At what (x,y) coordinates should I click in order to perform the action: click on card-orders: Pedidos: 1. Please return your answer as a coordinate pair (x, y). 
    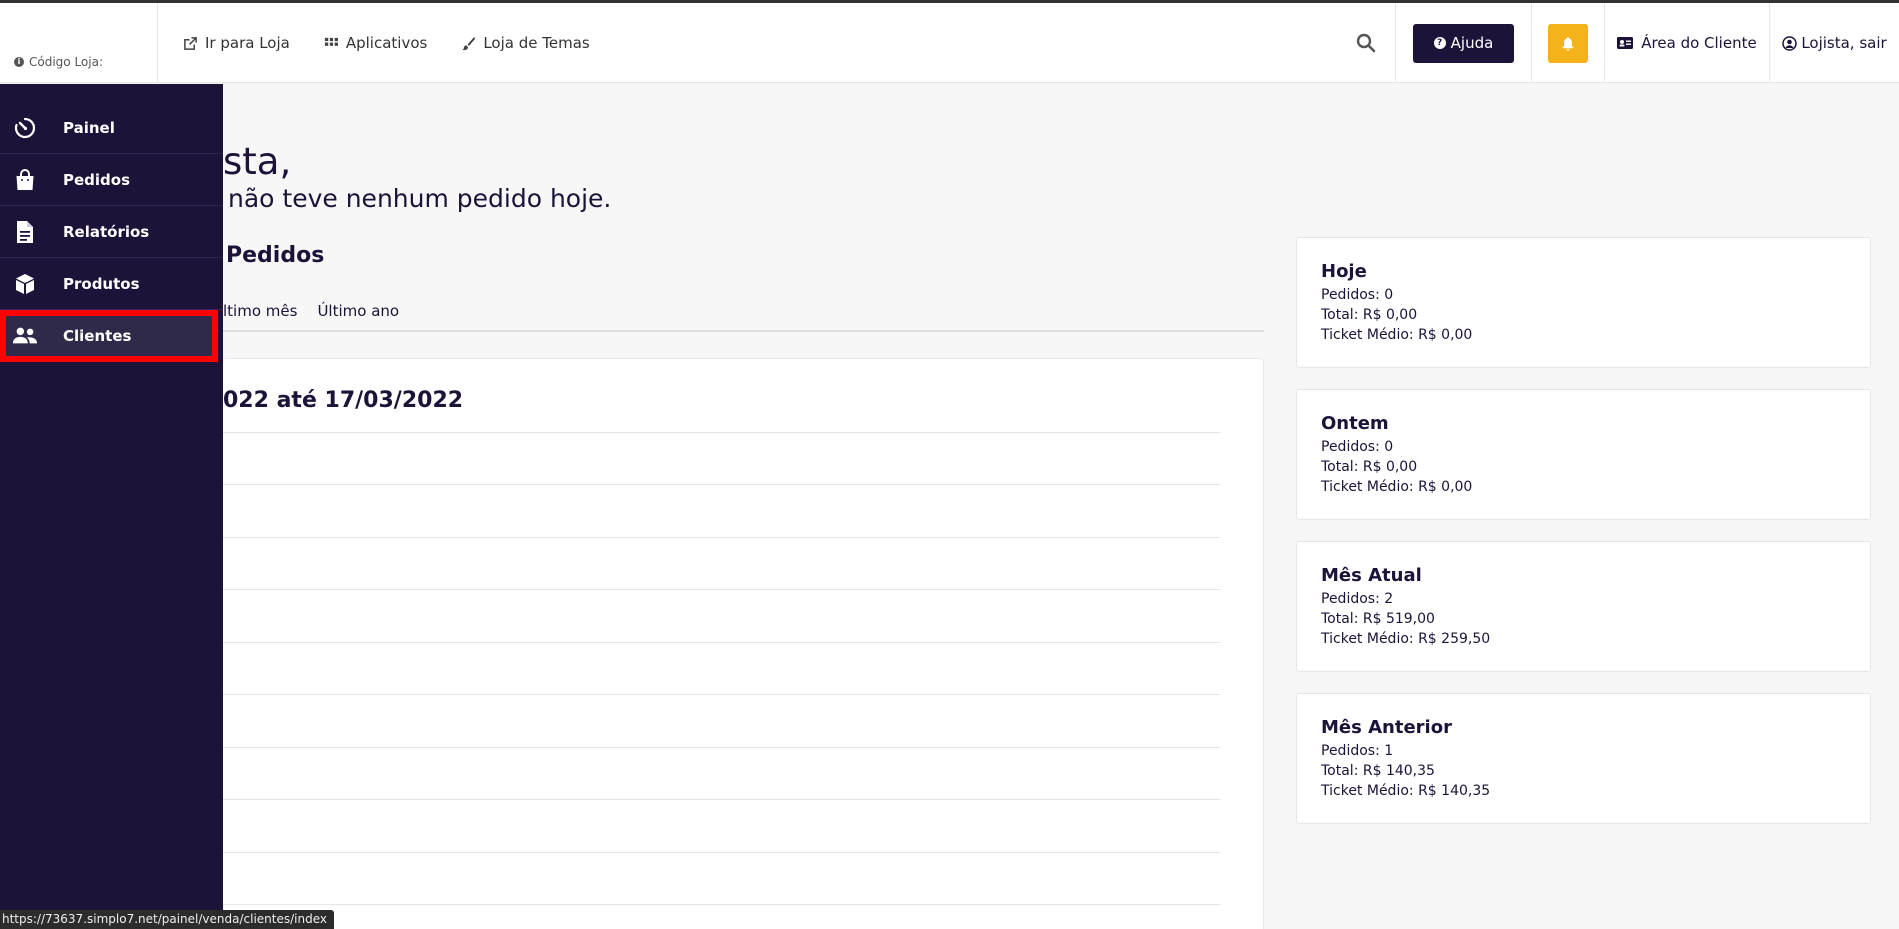
    Looking at the image, I should click on (1357, 751).